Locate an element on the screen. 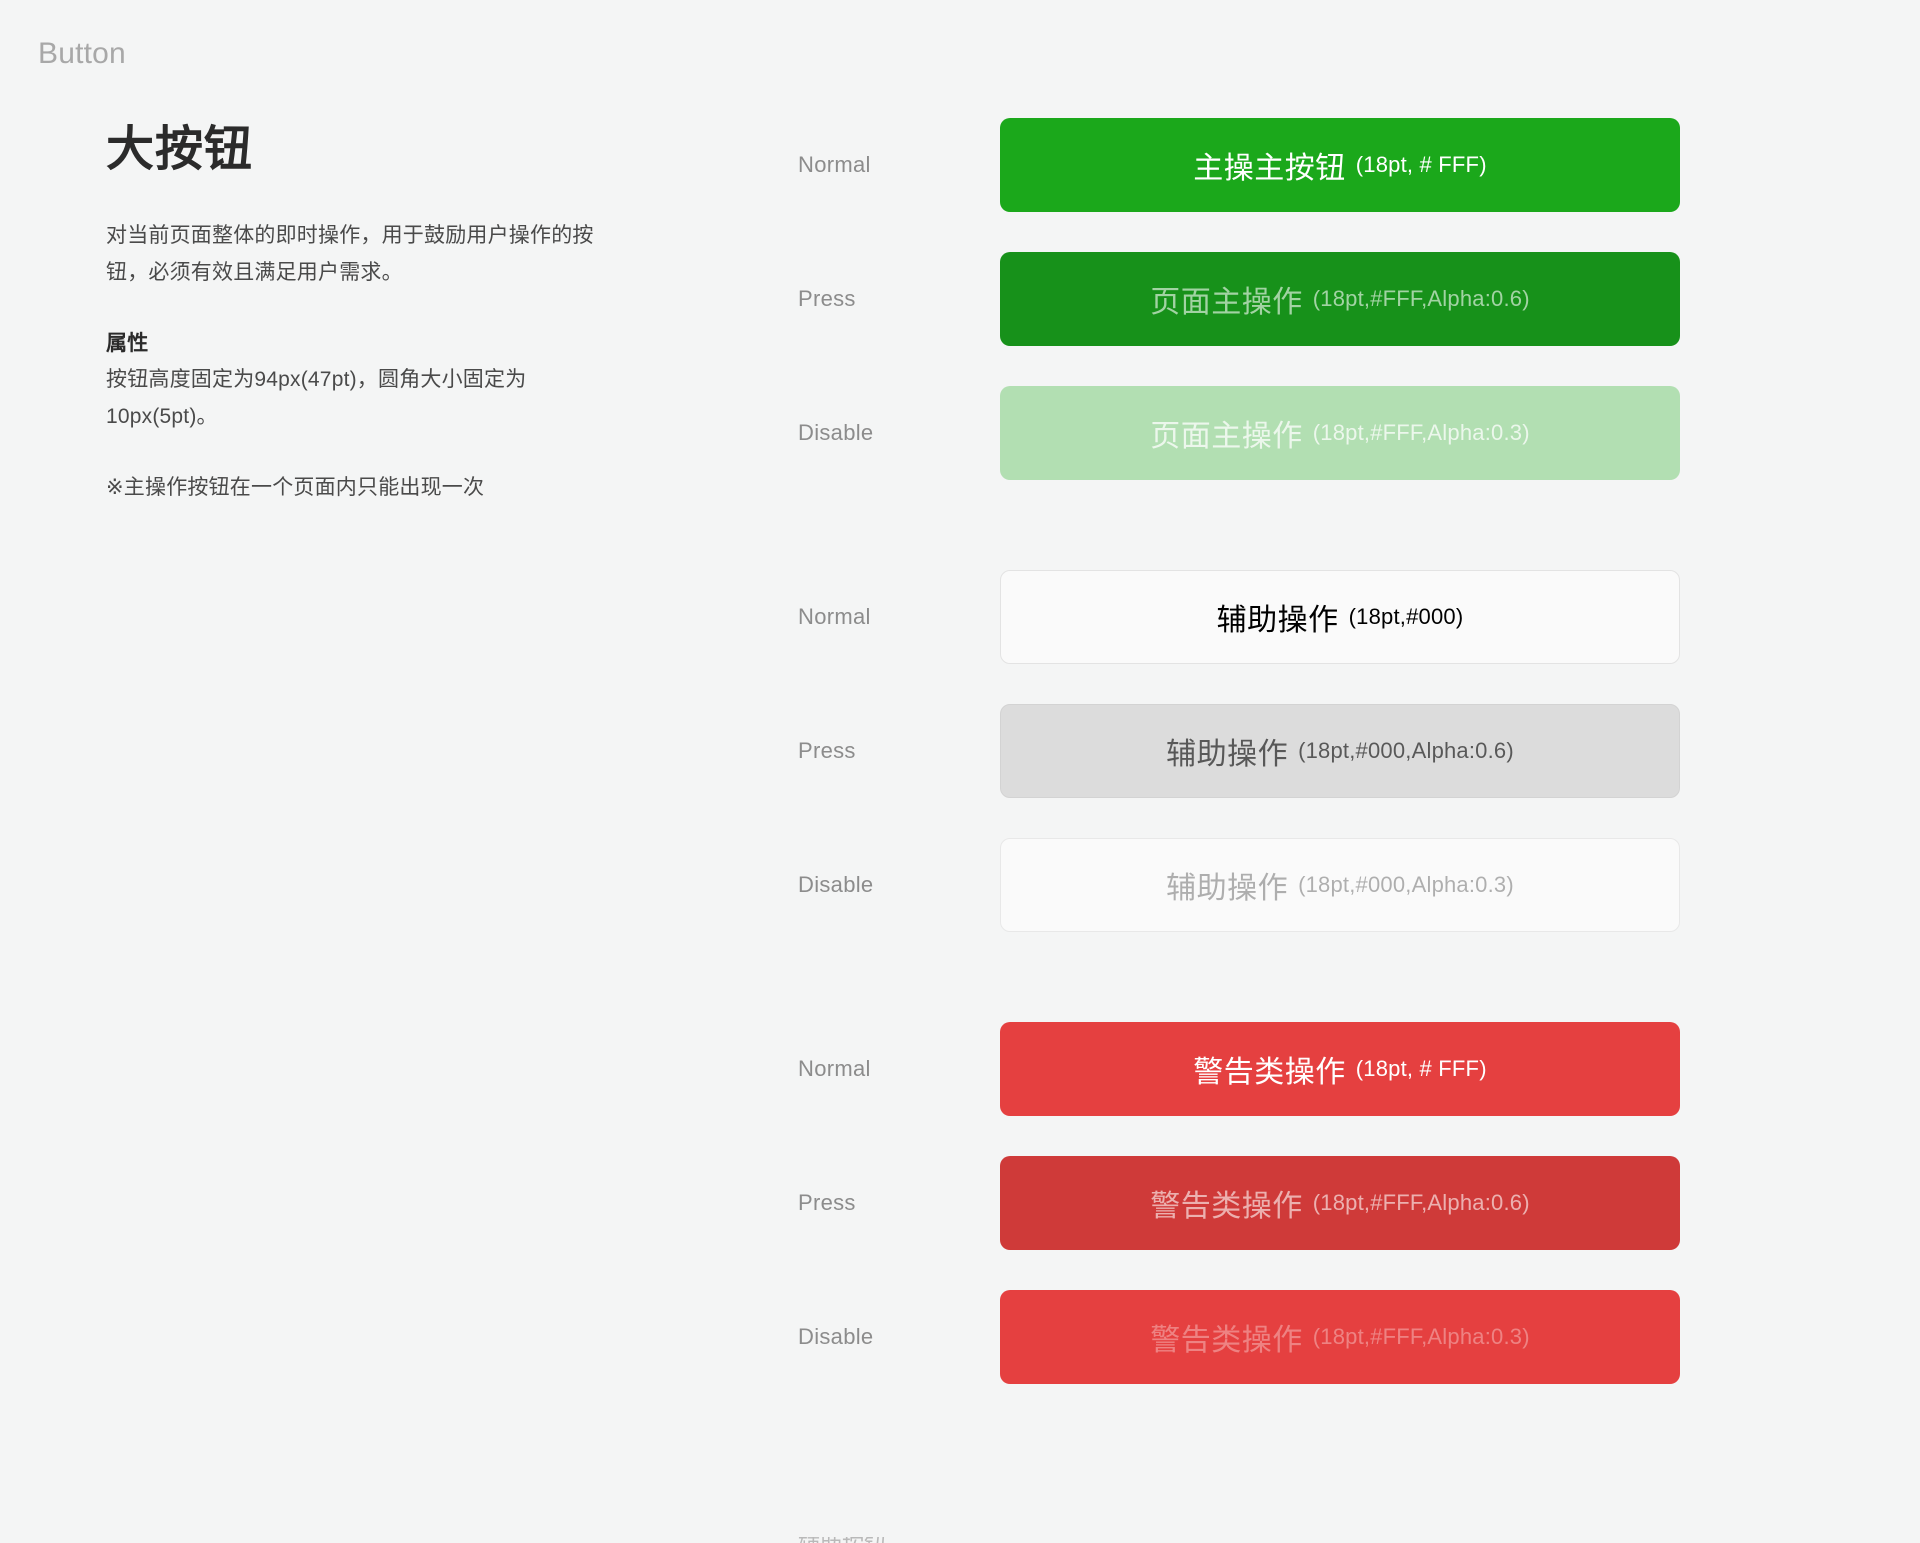 The image size is (1920, 1543). warning-button-normal: 警告类操作 (18pt, # FFF) is located at coordinates (1340, 1069).